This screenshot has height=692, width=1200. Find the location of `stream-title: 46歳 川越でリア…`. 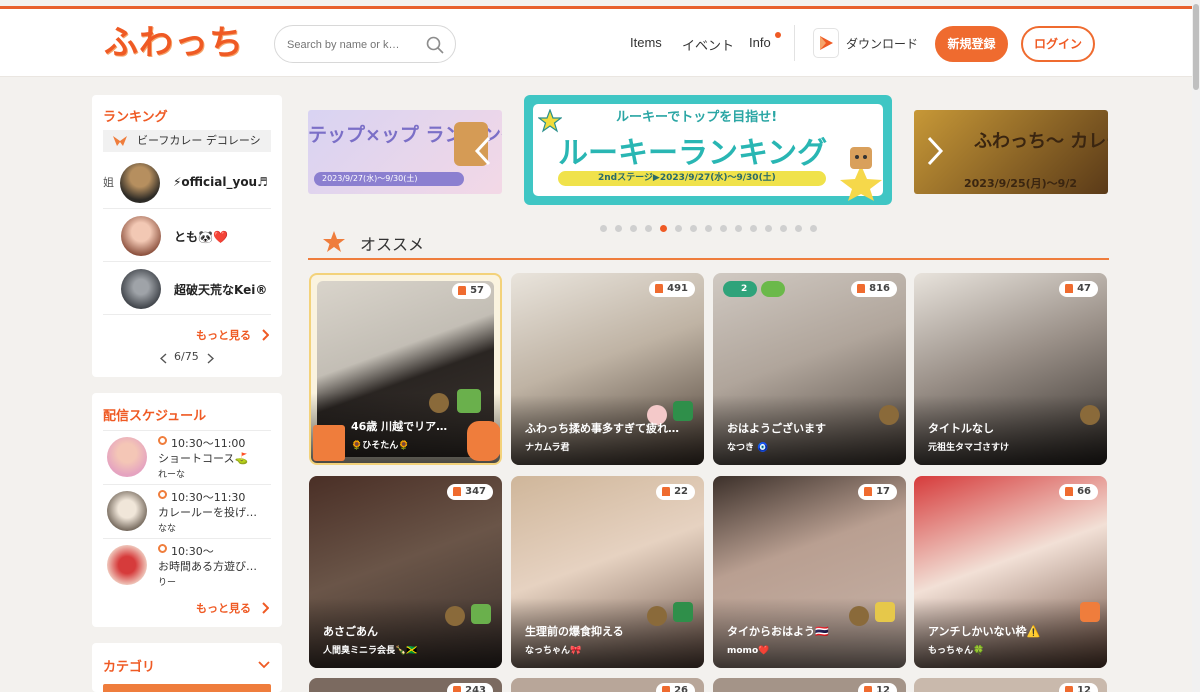

stream-title: 46歳 川越でリア… is located at coordinates (399, 426).